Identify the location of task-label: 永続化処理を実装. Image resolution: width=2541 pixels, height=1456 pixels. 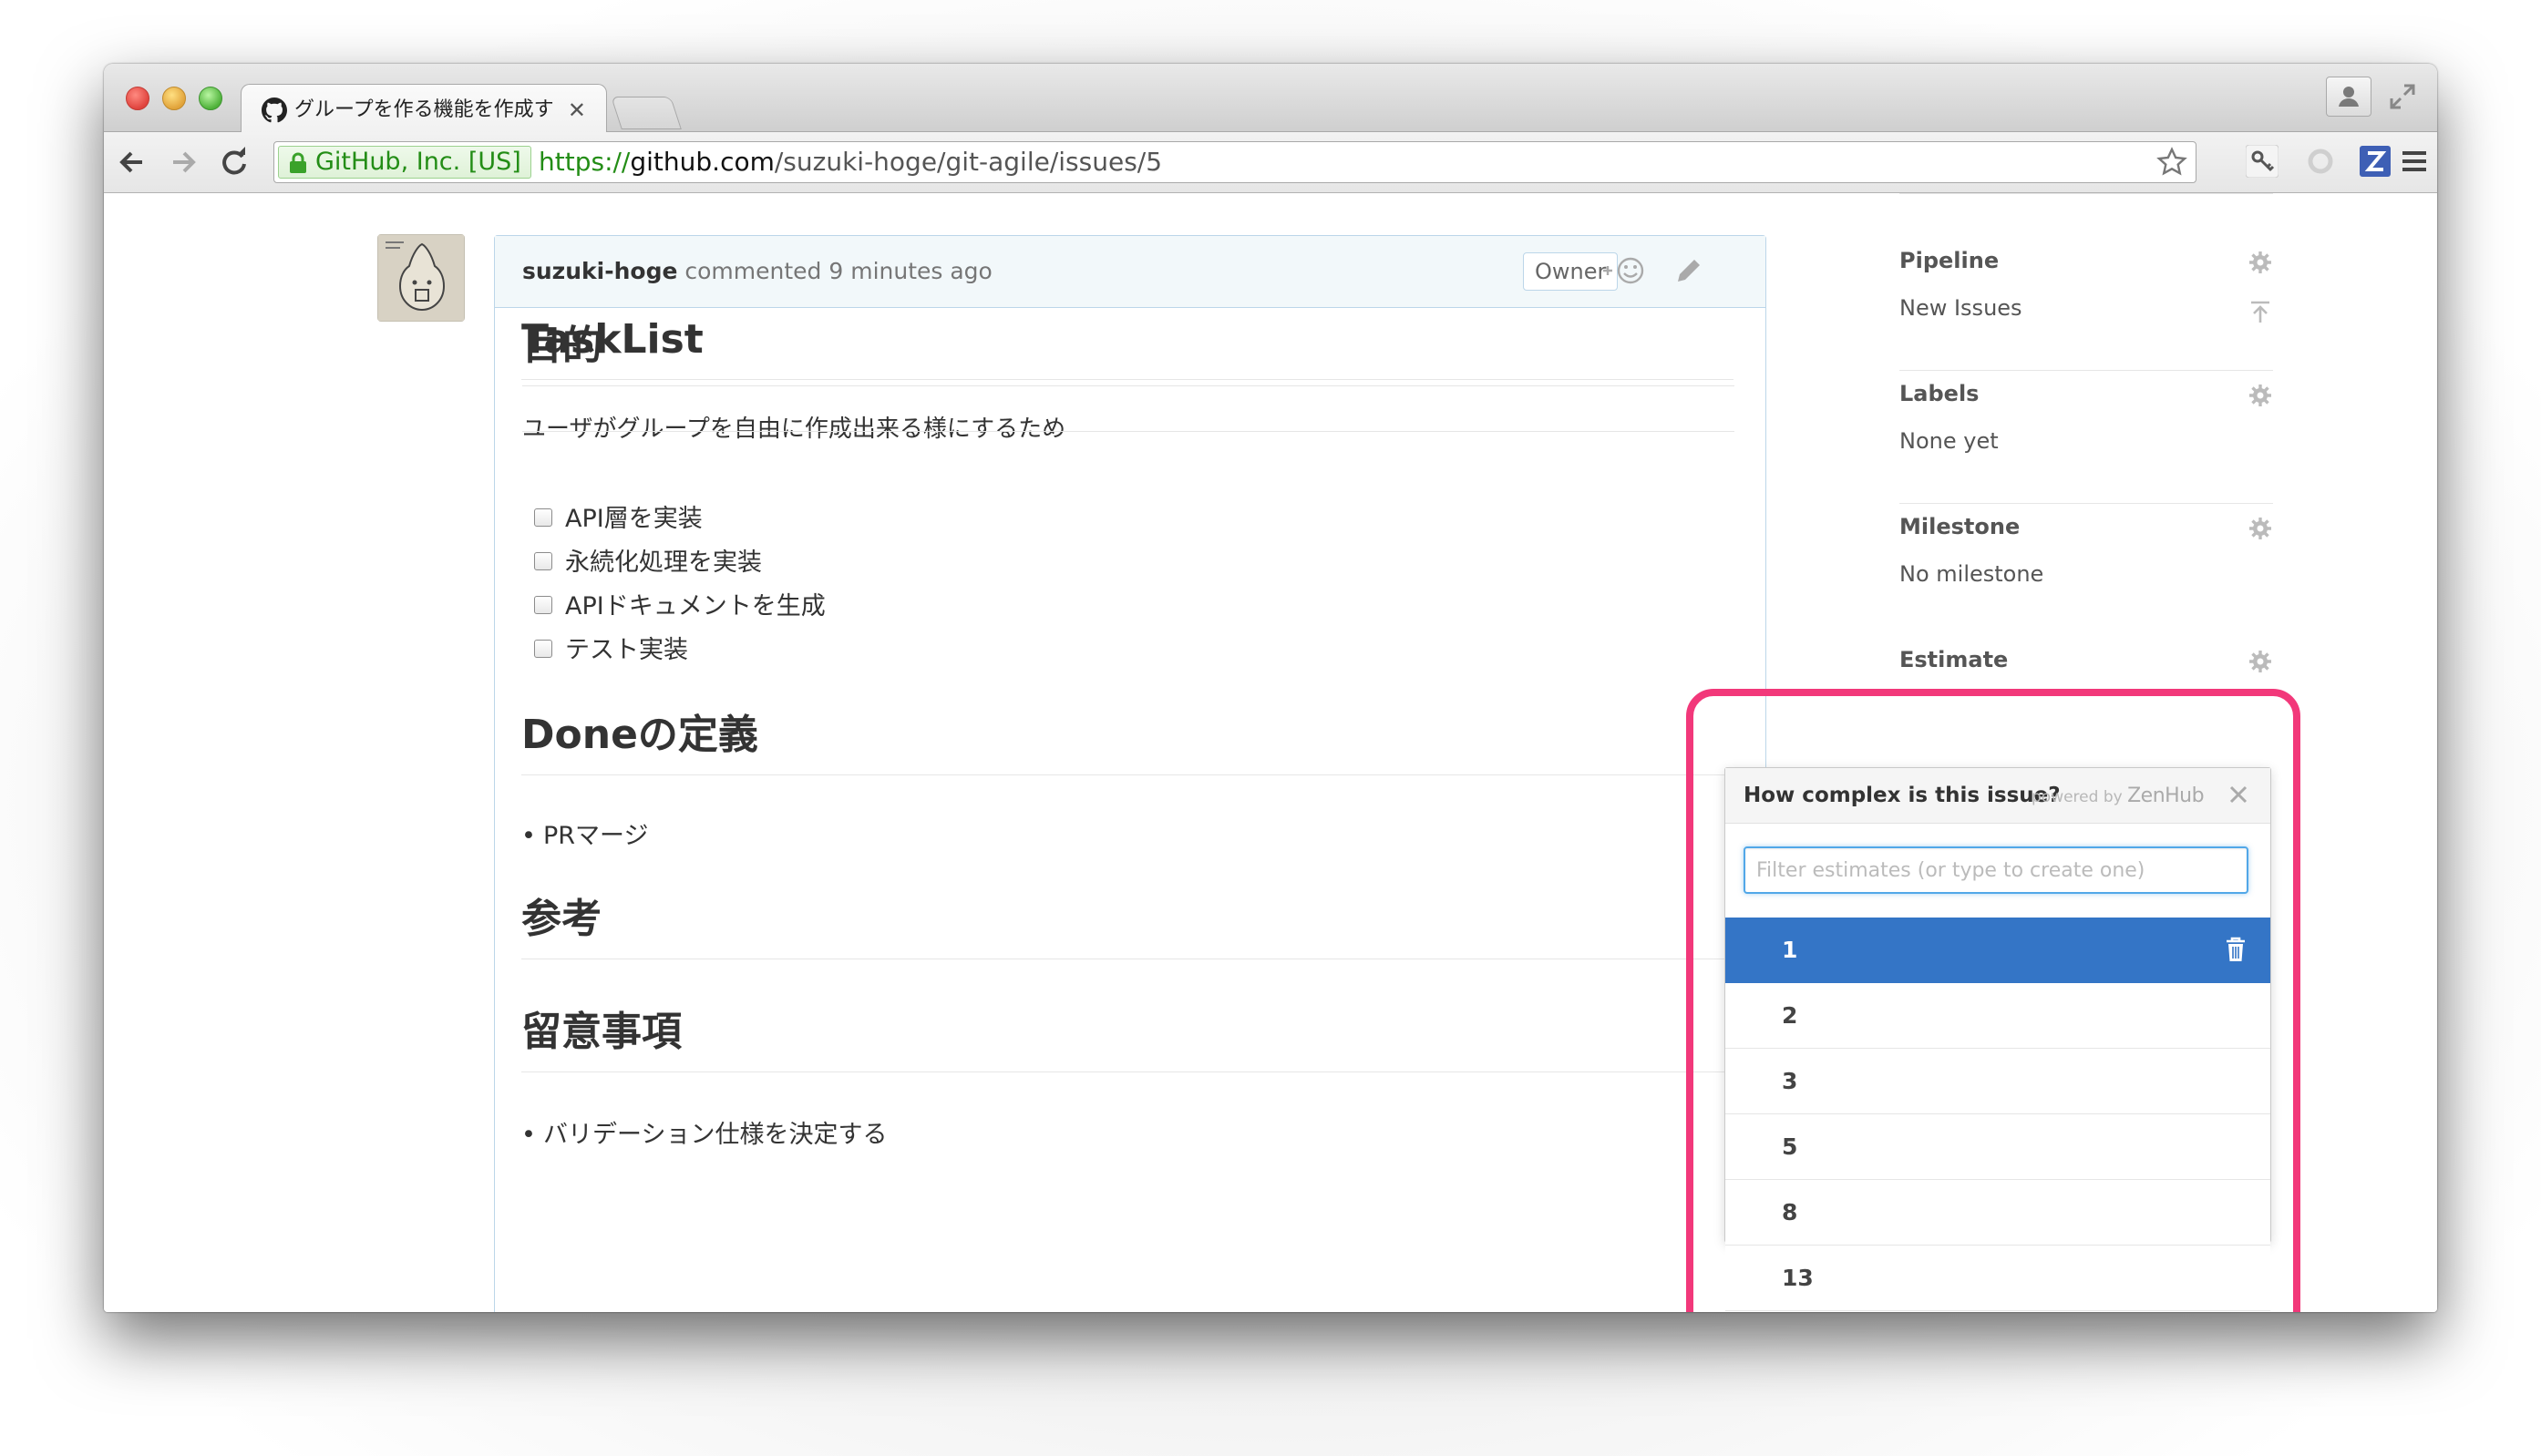
(663, 563).